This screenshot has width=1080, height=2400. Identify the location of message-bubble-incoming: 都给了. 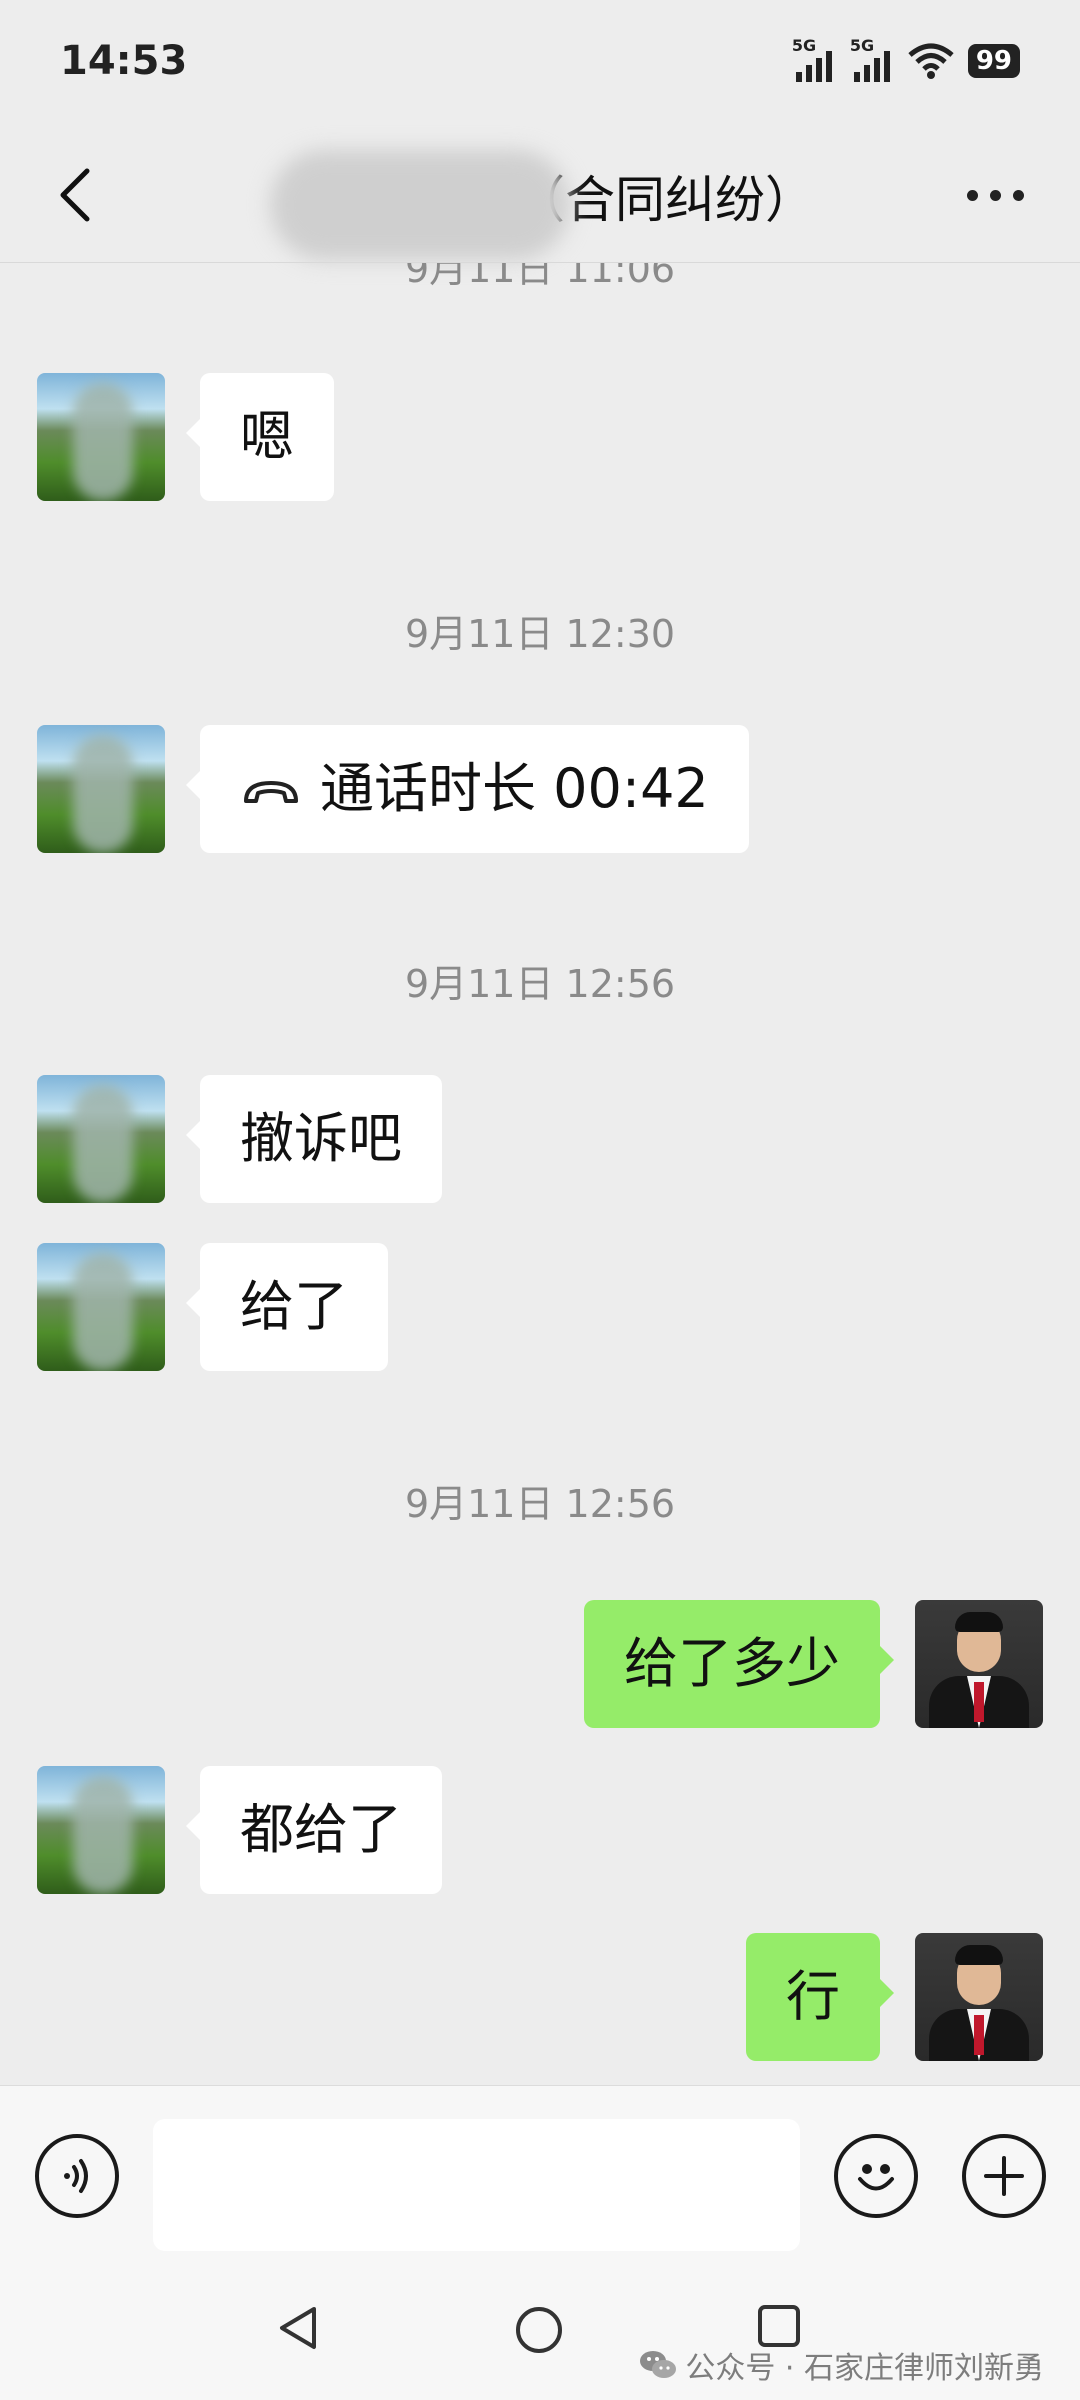
(314, 1830).